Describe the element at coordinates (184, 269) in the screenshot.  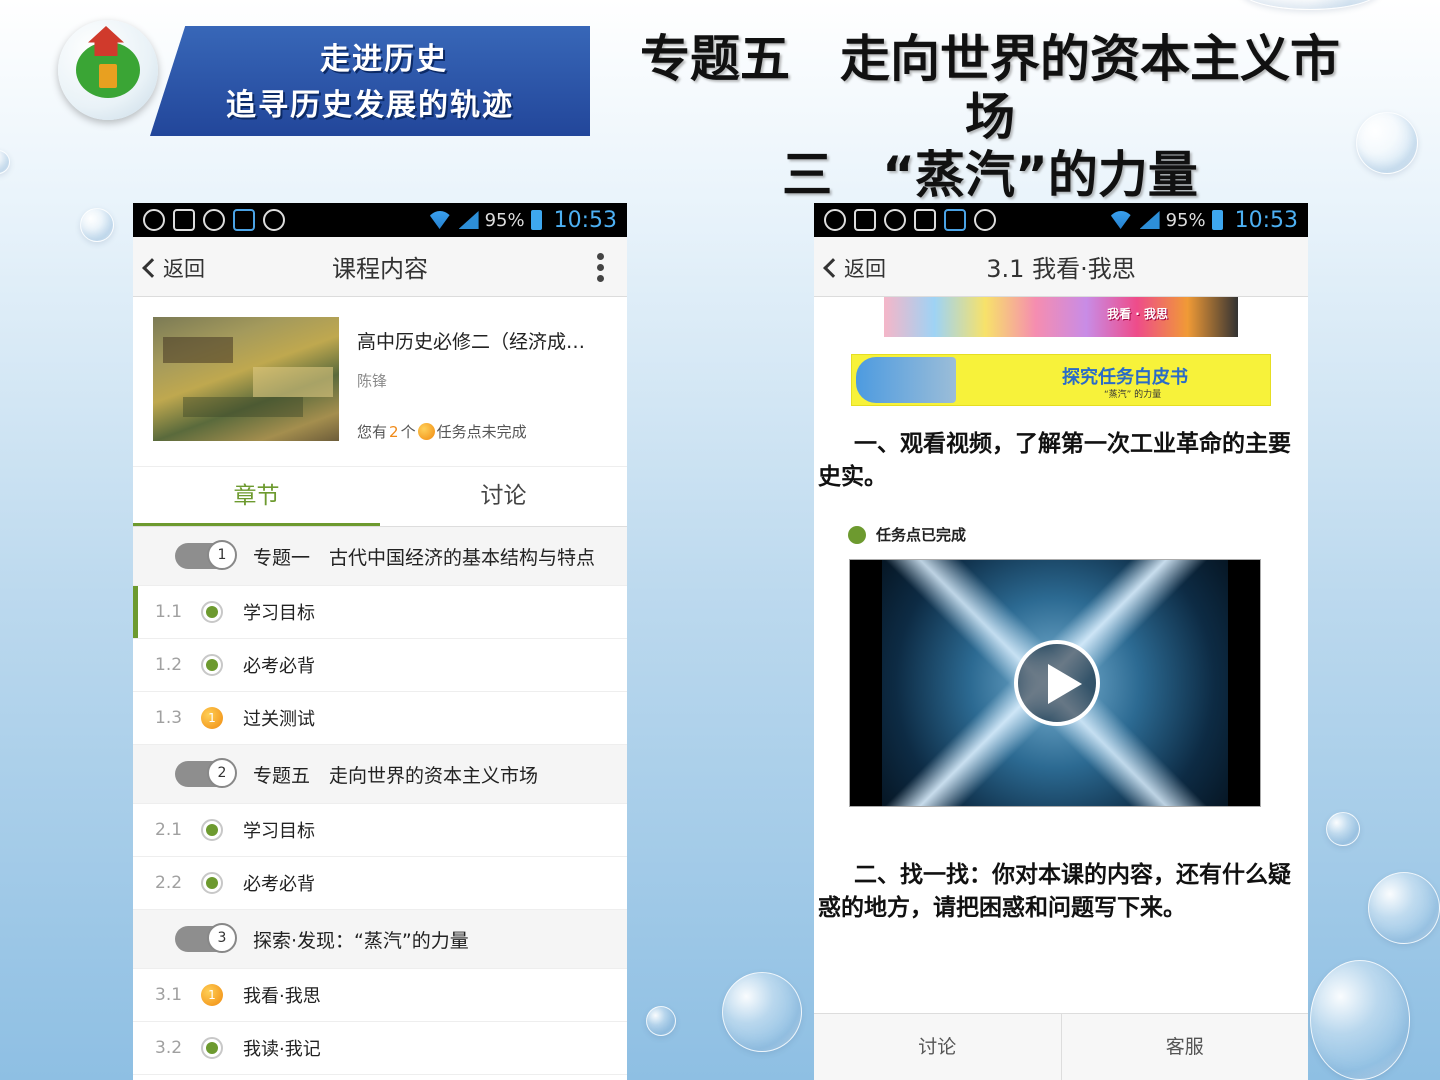
I see `back-label: 返回` at that location.